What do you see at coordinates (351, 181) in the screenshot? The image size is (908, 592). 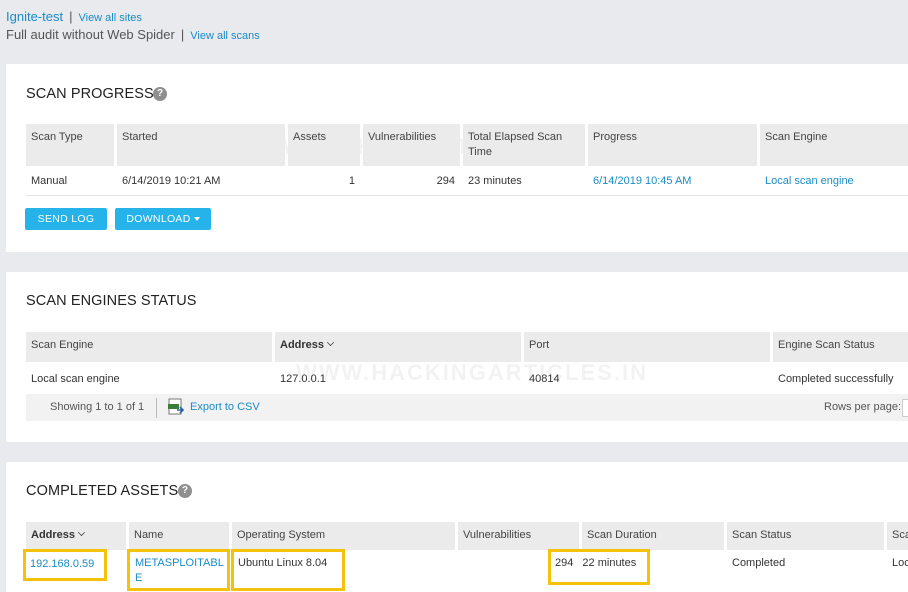 I see `cell-assets: 1` at bounding box center [351, 181].